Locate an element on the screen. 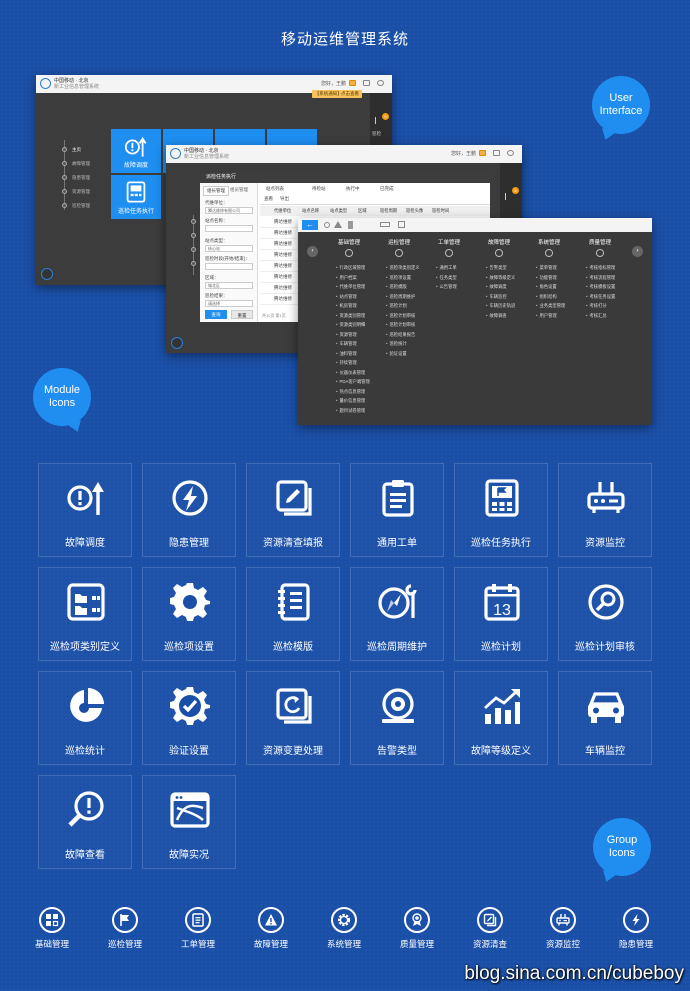 The image size is (690, 991). menu-item: 故障调度 is located at coordinates (500, 287).